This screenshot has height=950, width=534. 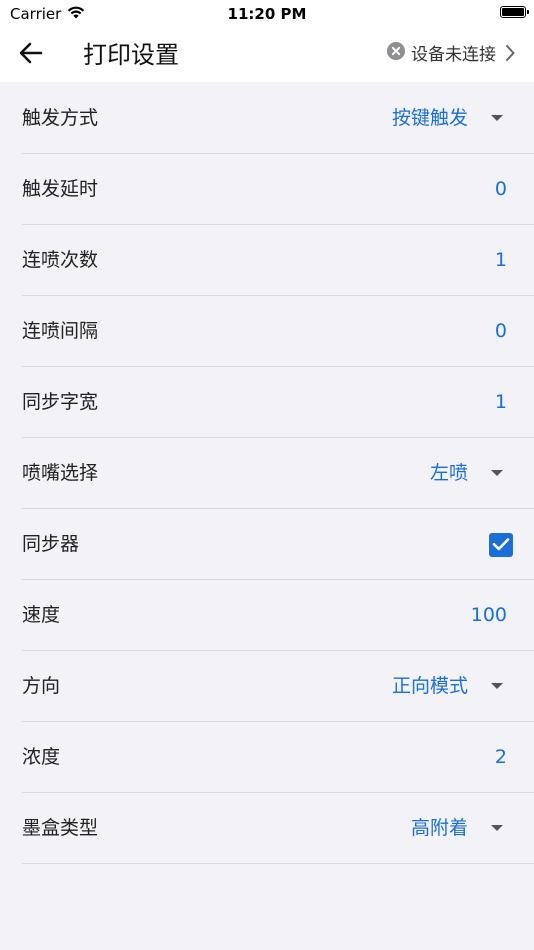 I want to click on page-title: 打印设置, so click(x=131, y=55).